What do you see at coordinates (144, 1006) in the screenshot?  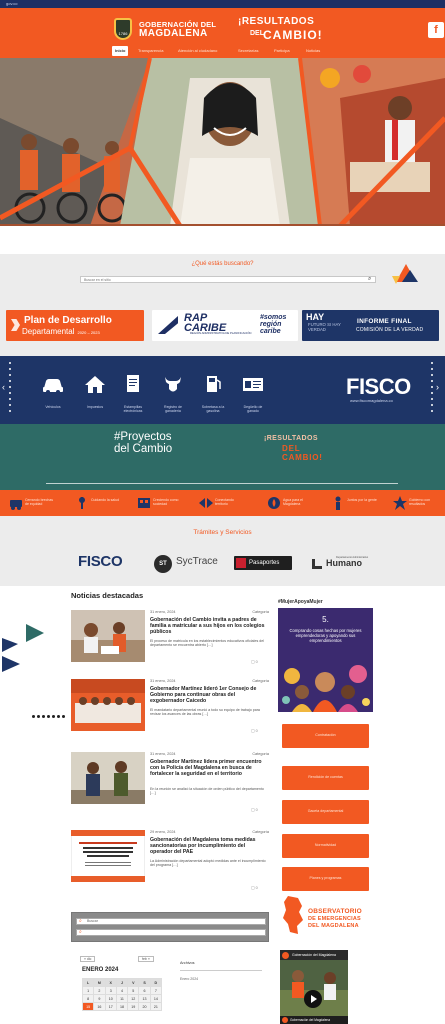 I see `calendar-day: 20` at bounding box center [144, 1006].